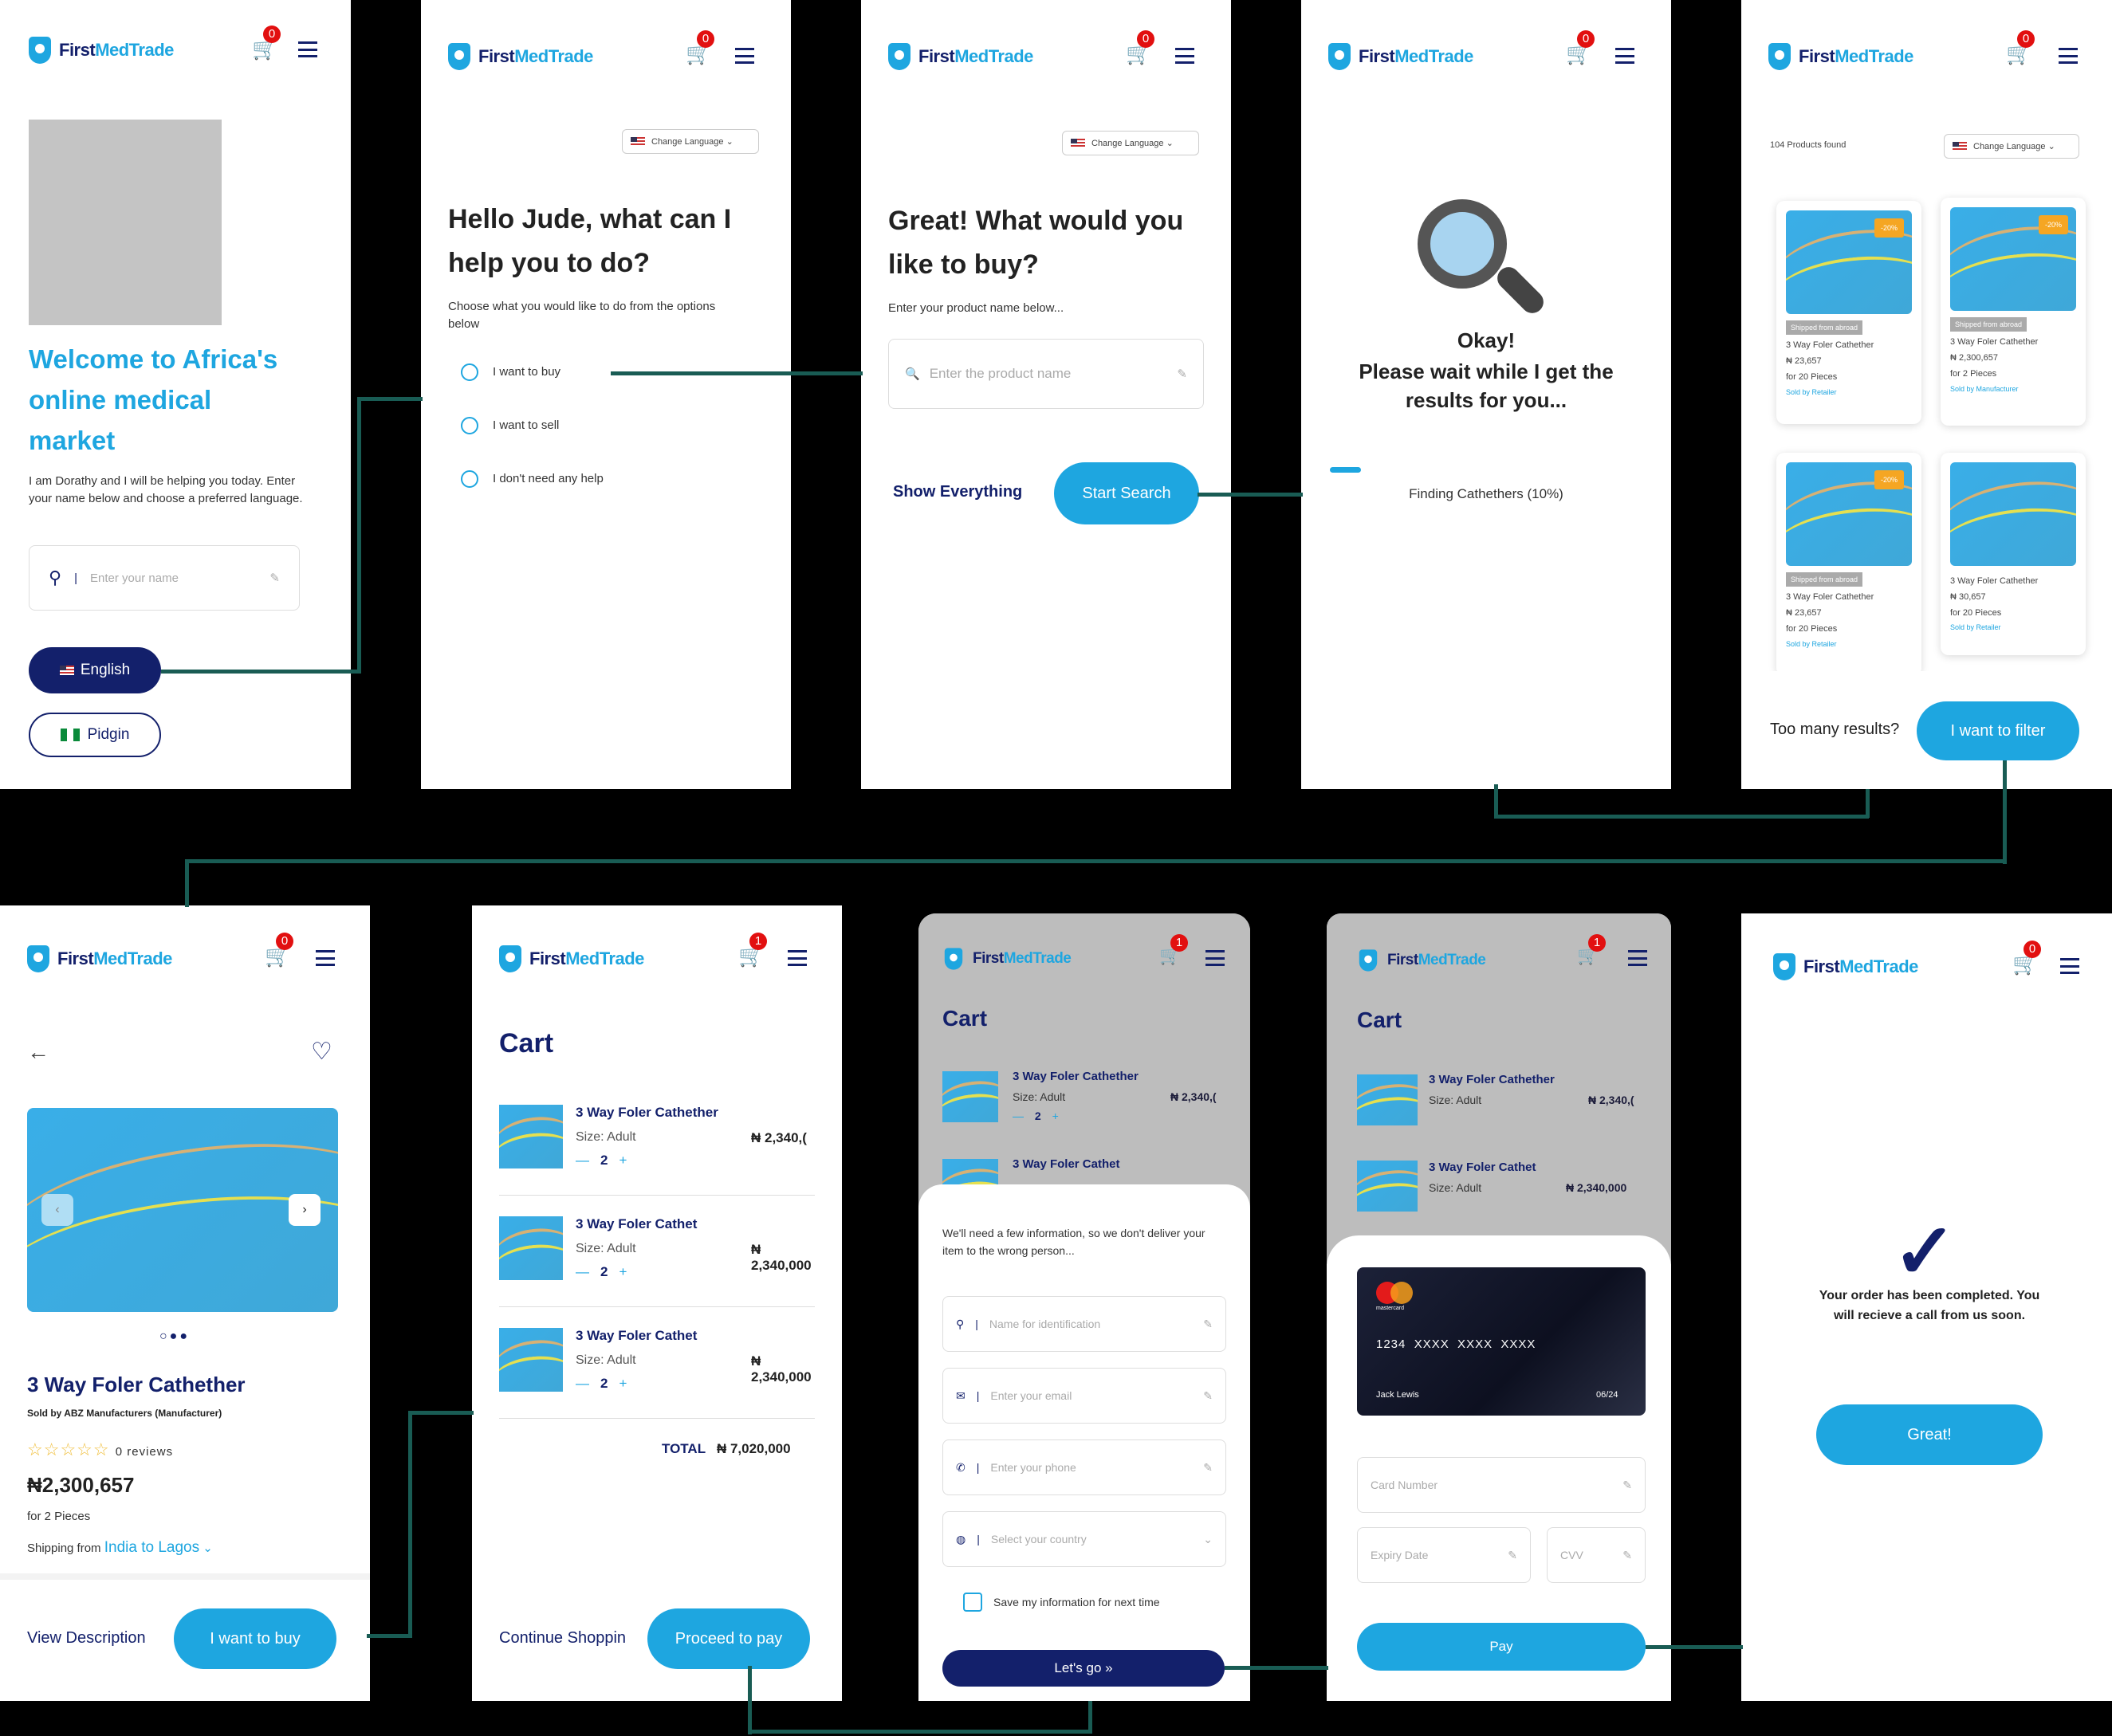 This screenshot has width=2112, height=1736. What do you see at coordinates (108, 735) in the screenshot?
I see `pidgin-label: Pidgin` at bounding box center [108, 735].